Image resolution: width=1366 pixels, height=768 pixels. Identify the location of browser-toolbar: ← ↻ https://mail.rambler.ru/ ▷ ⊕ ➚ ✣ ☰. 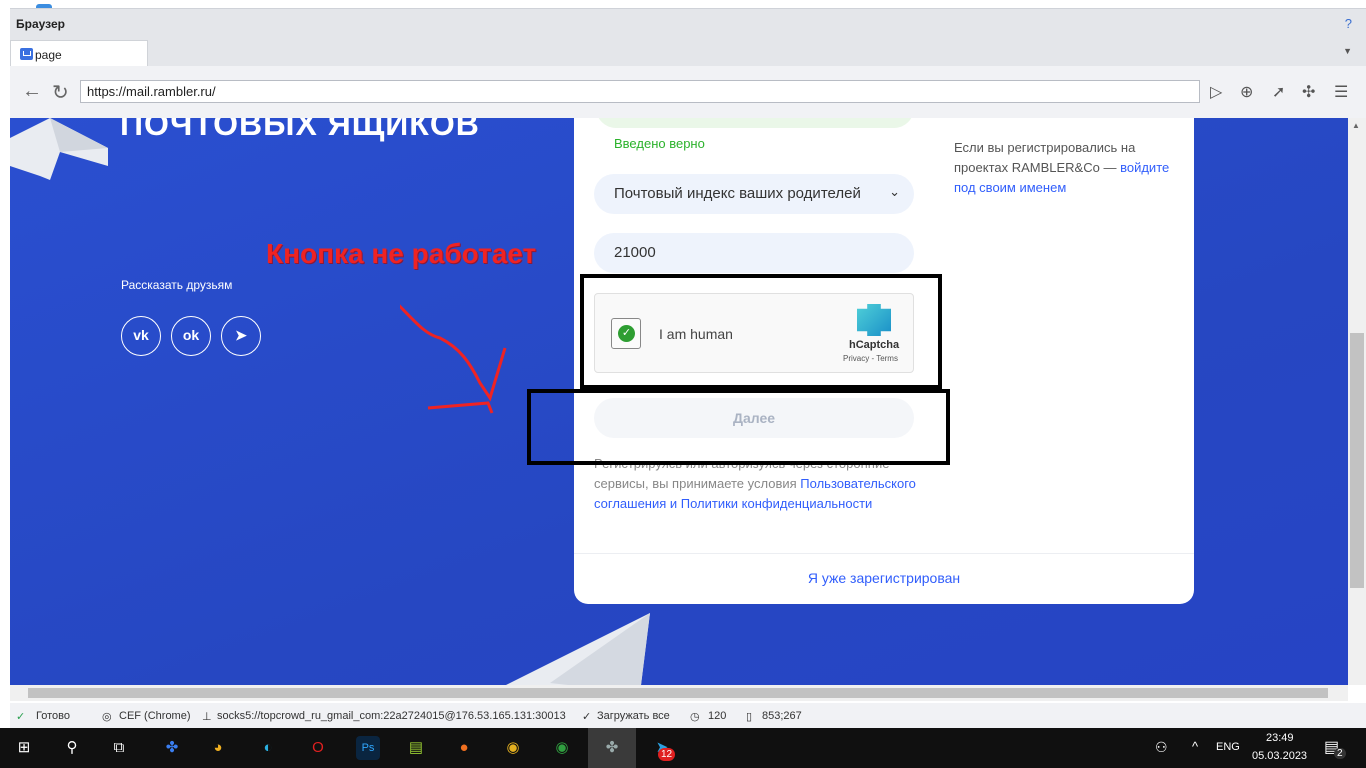
(688, 92).